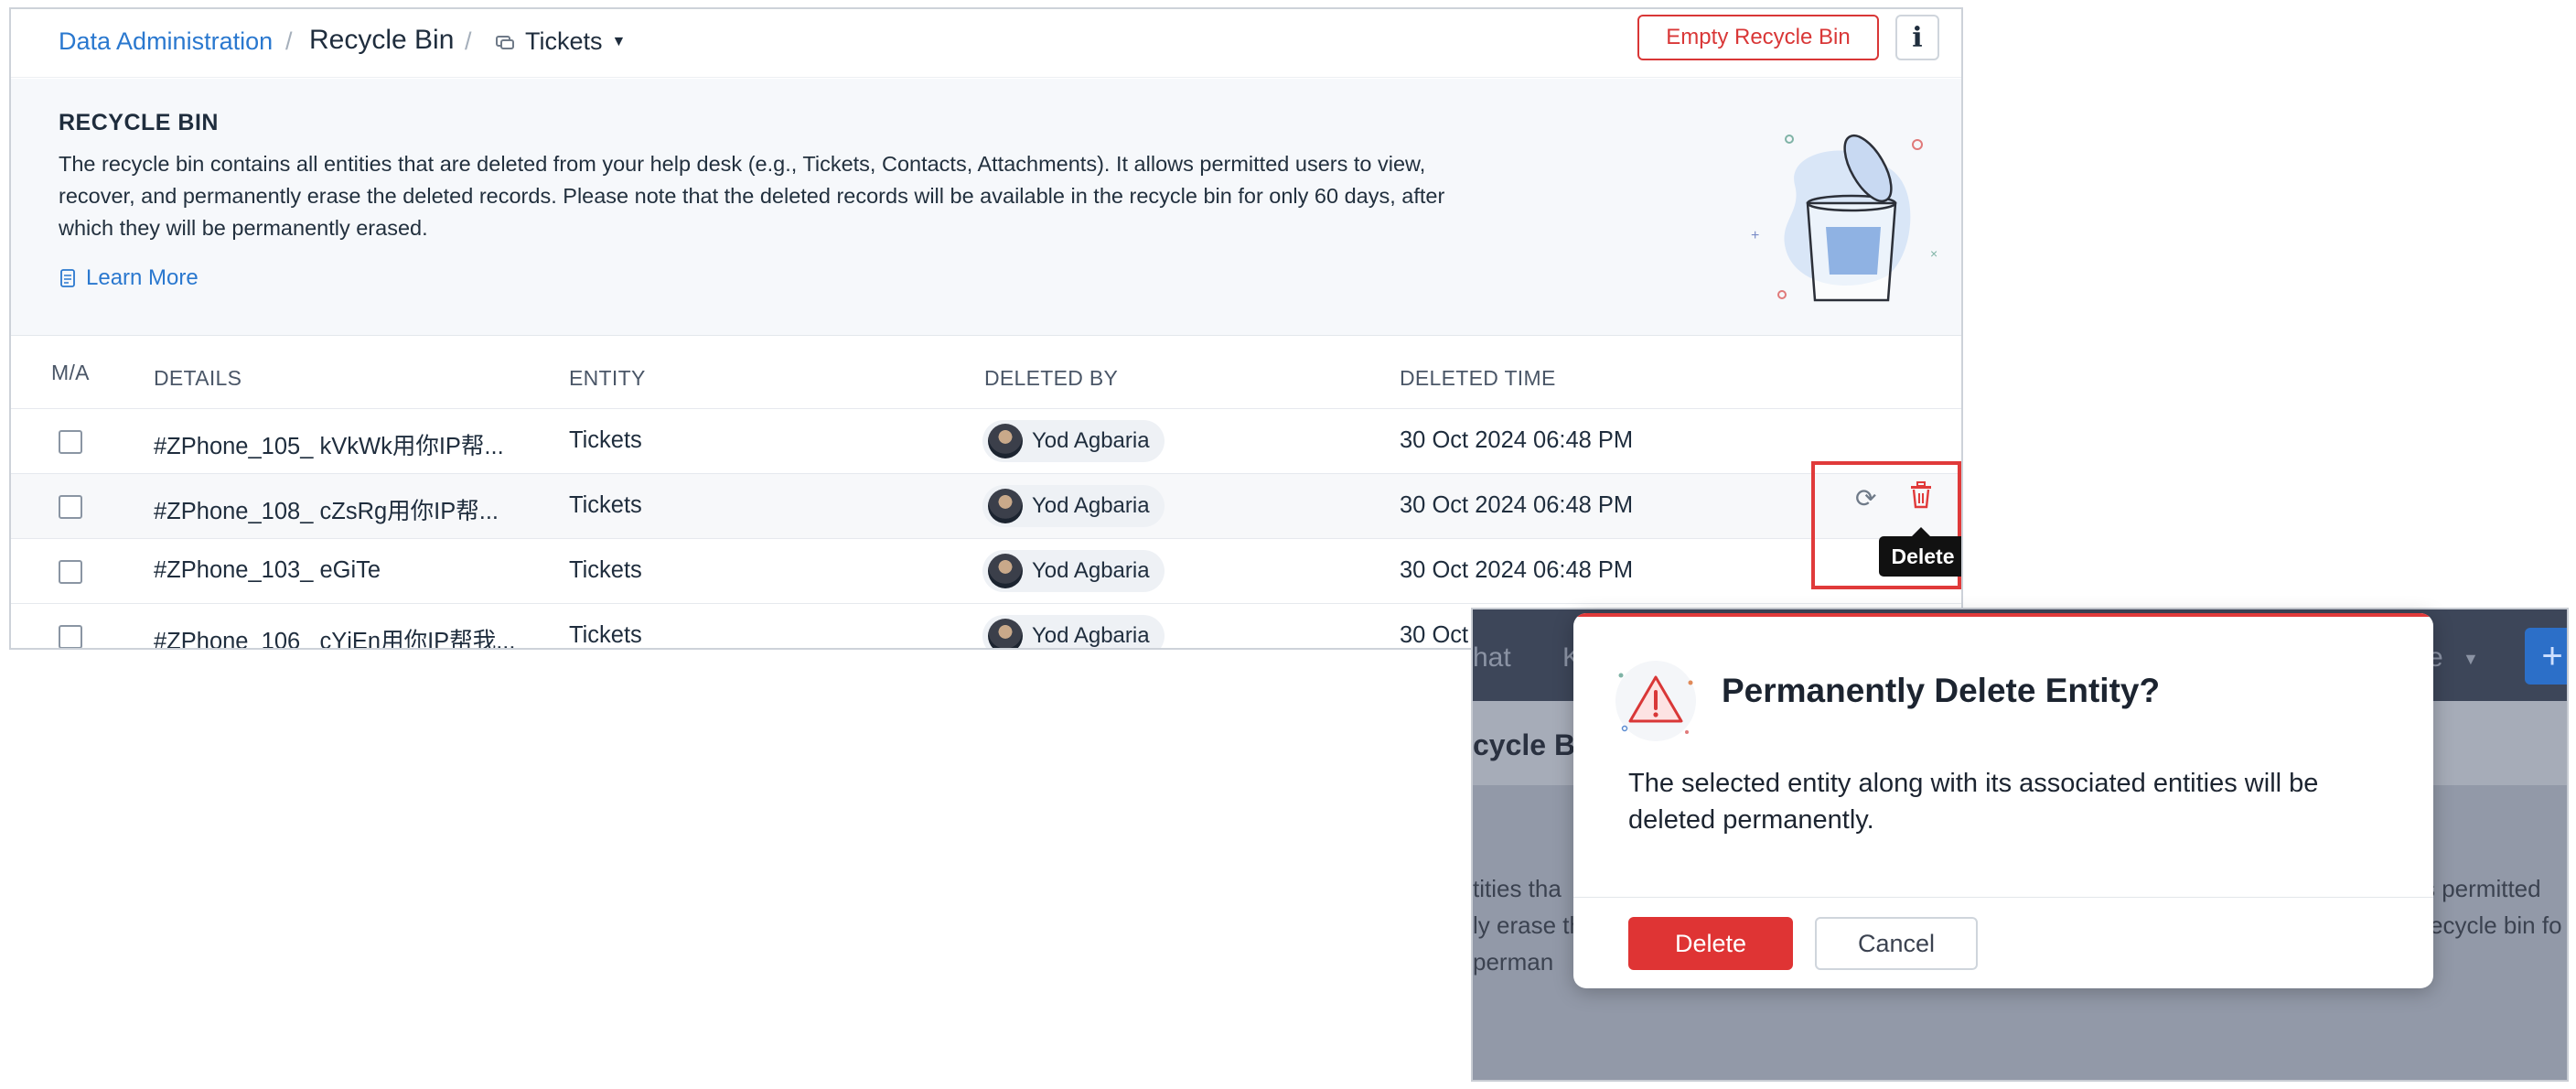  I want to click on column-header-entity: ENTITY, so click(607, 378).